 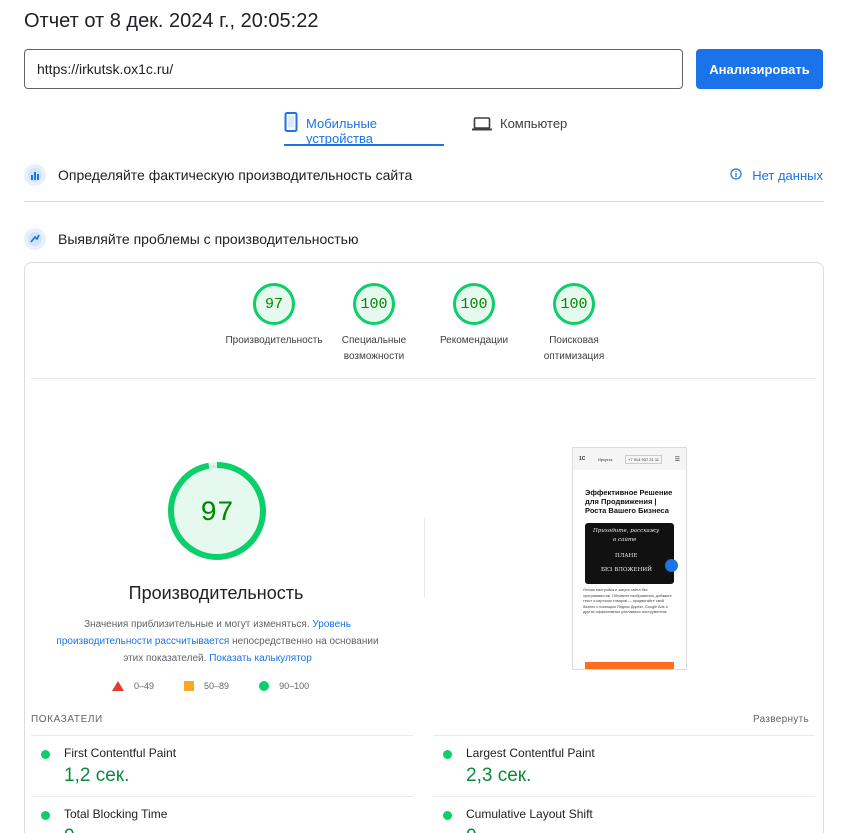 I want to click on legend-average: 50–89, so click(x=206, y=686).